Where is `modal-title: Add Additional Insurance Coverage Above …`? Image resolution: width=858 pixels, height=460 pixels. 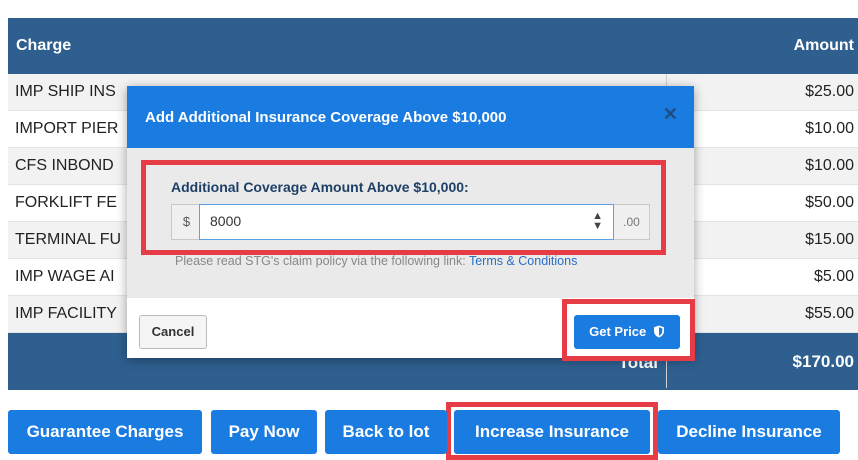 modal-title: Add Additional Insurance Coverage Above … is located at coordinates (326, 117).